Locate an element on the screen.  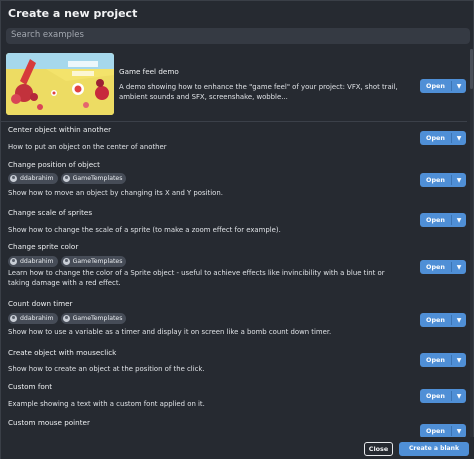
divider is located at coordinates (234, 121).